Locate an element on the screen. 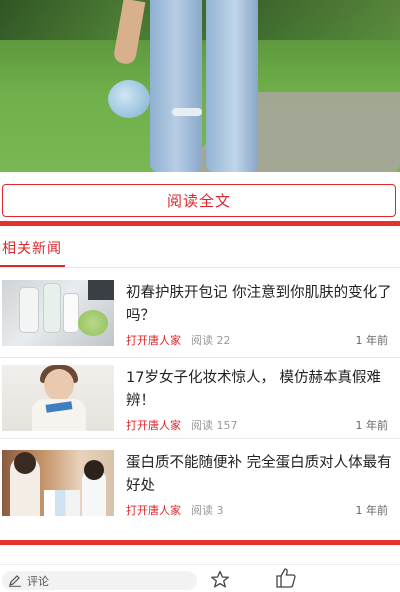 The width and height of the screenshot is (400, 592). pencil-icon is located at coordinates (15, 580).